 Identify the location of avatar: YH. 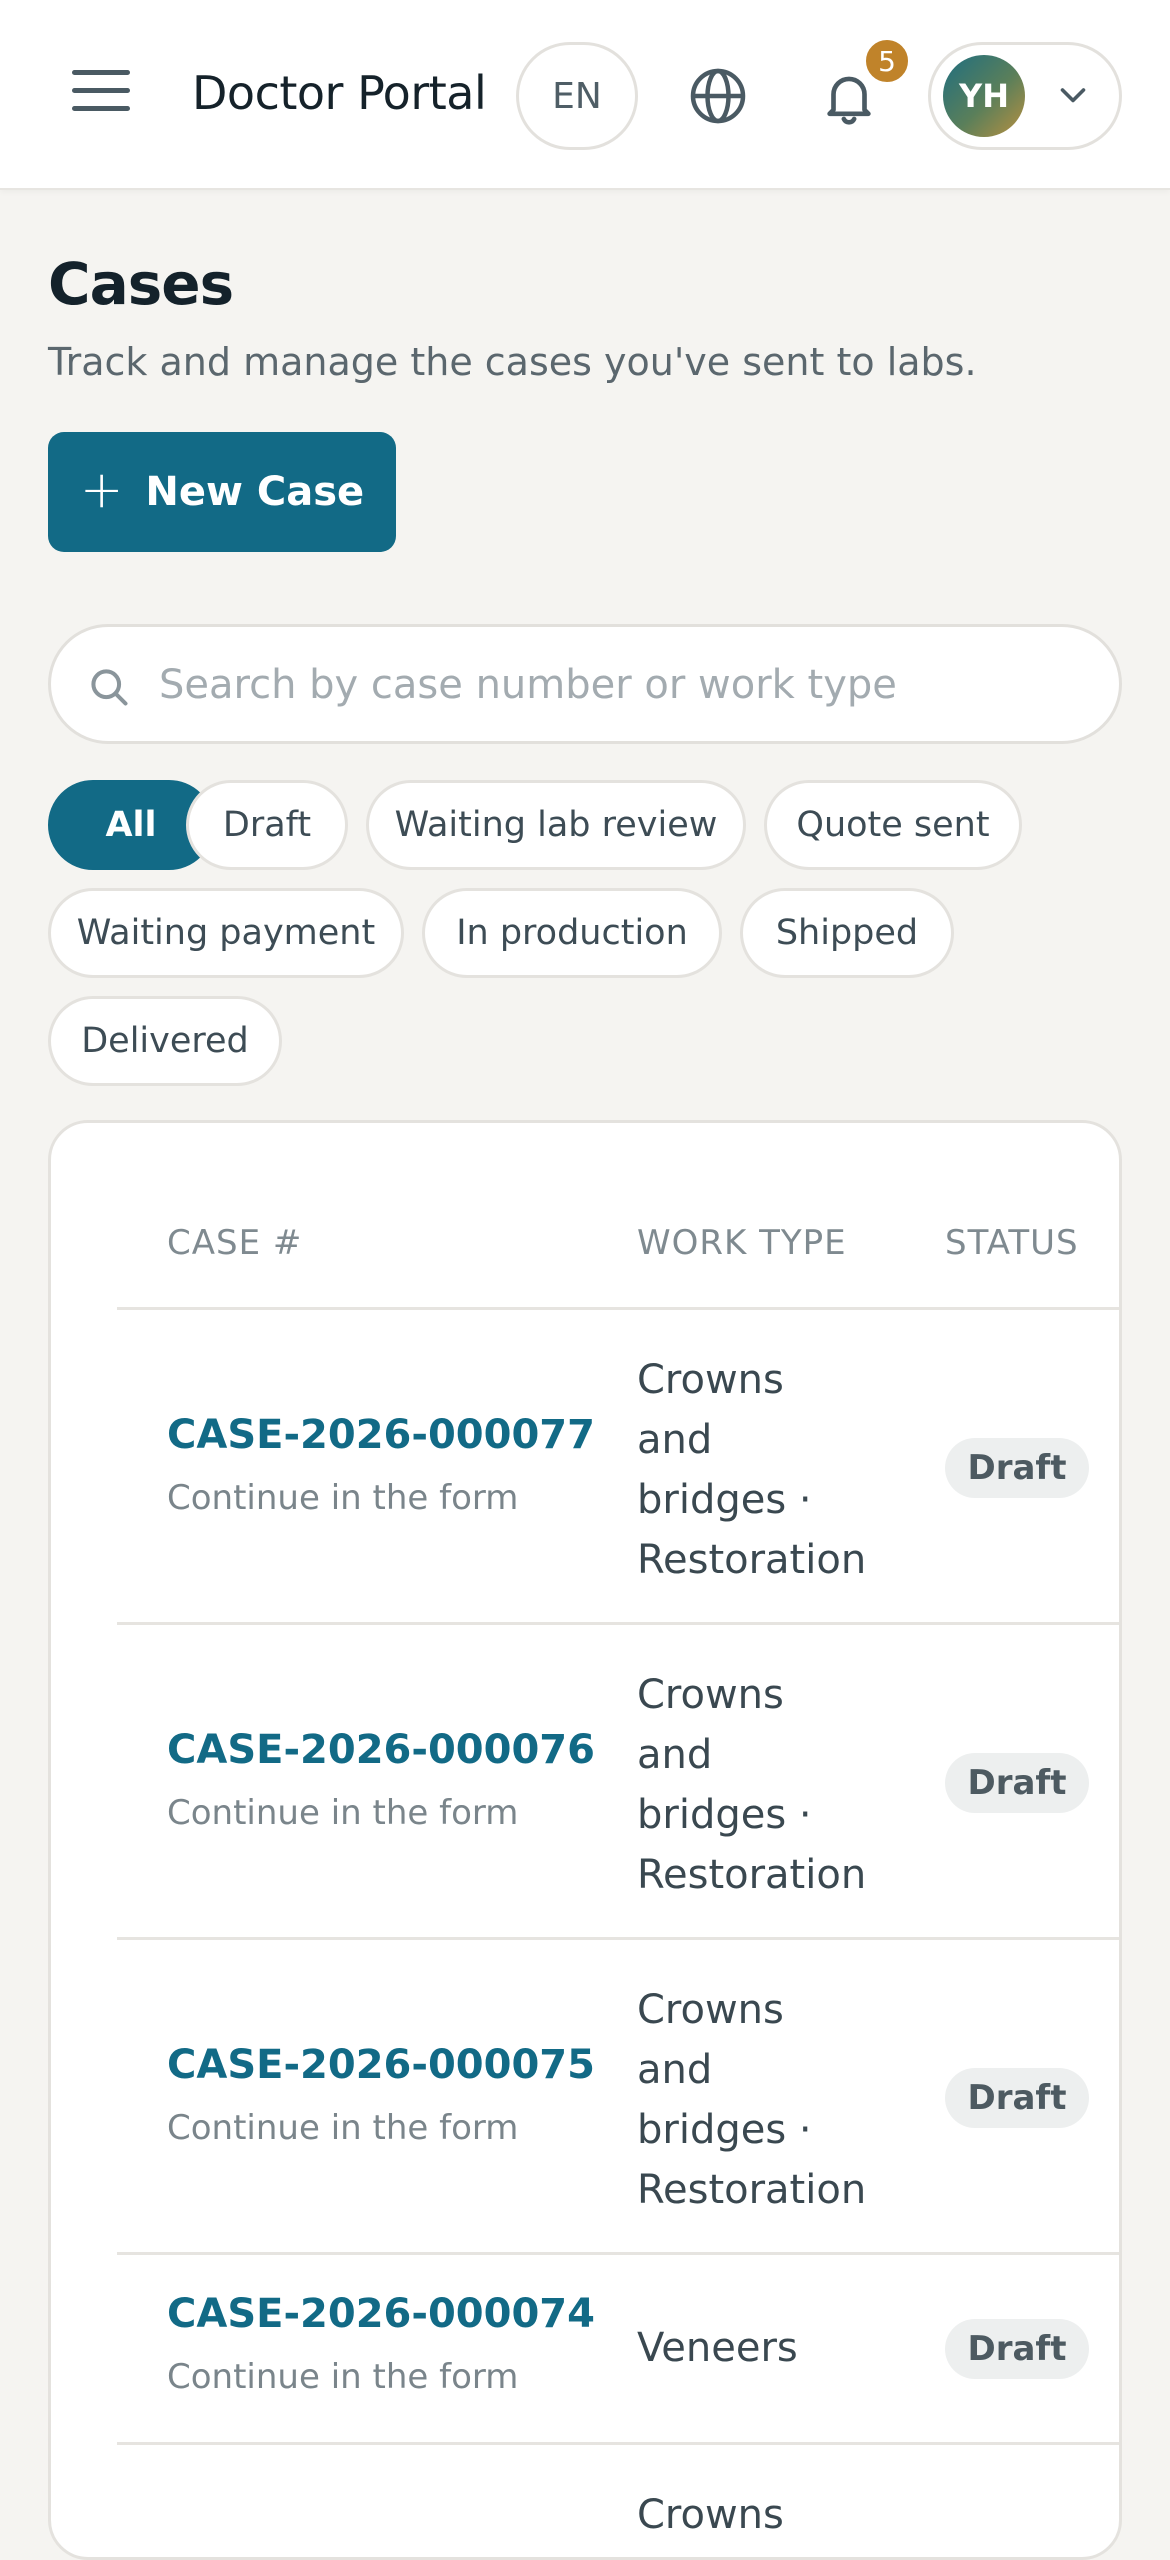
(984, 96).